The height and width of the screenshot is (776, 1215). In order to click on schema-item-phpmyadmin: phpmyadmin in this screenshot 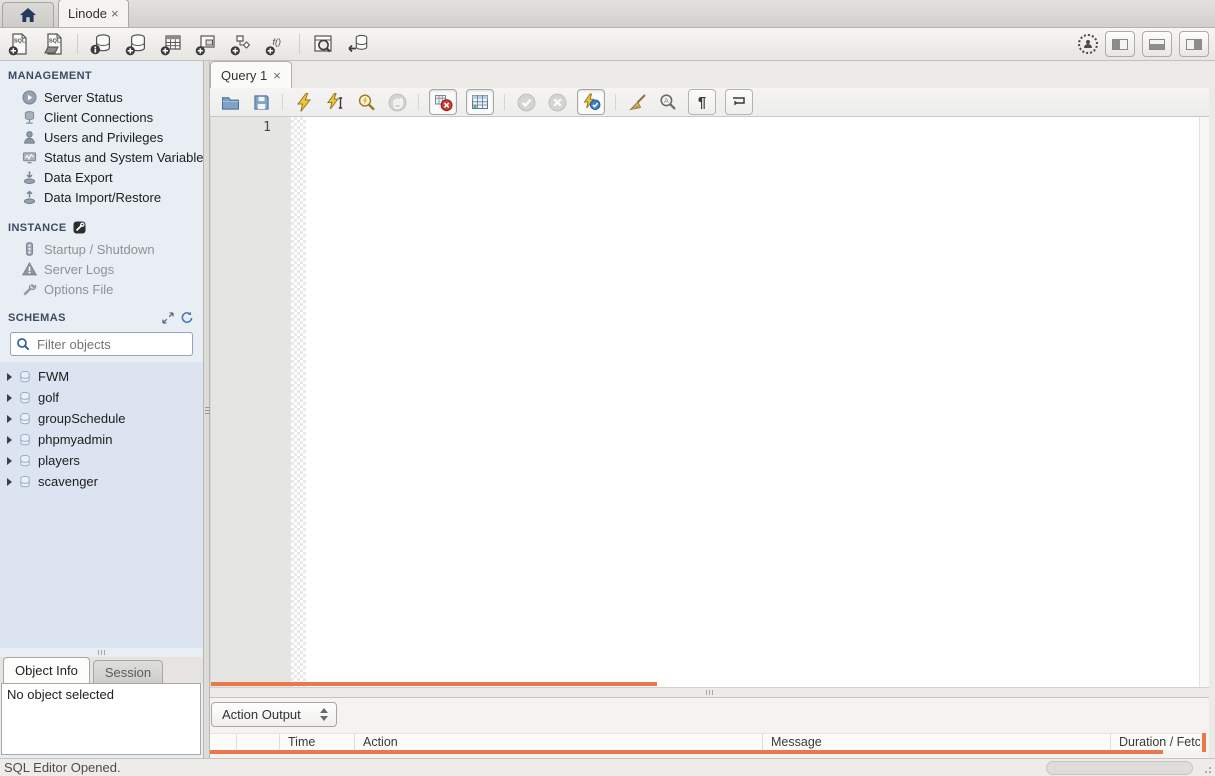, I will do `click(101, 439)`.